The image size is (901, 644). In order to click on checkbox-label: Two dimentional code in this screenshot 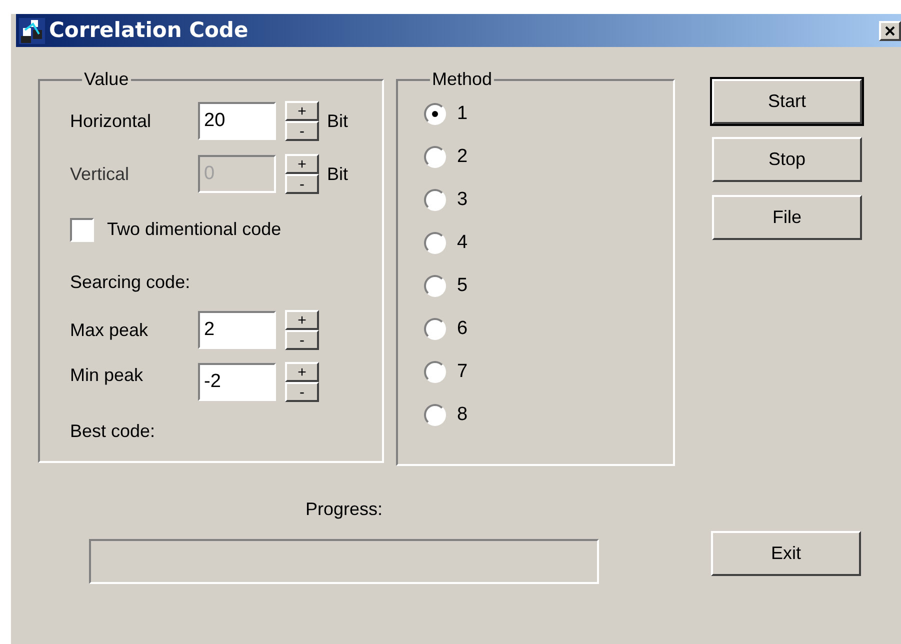, I will do `click(194, 229)`.